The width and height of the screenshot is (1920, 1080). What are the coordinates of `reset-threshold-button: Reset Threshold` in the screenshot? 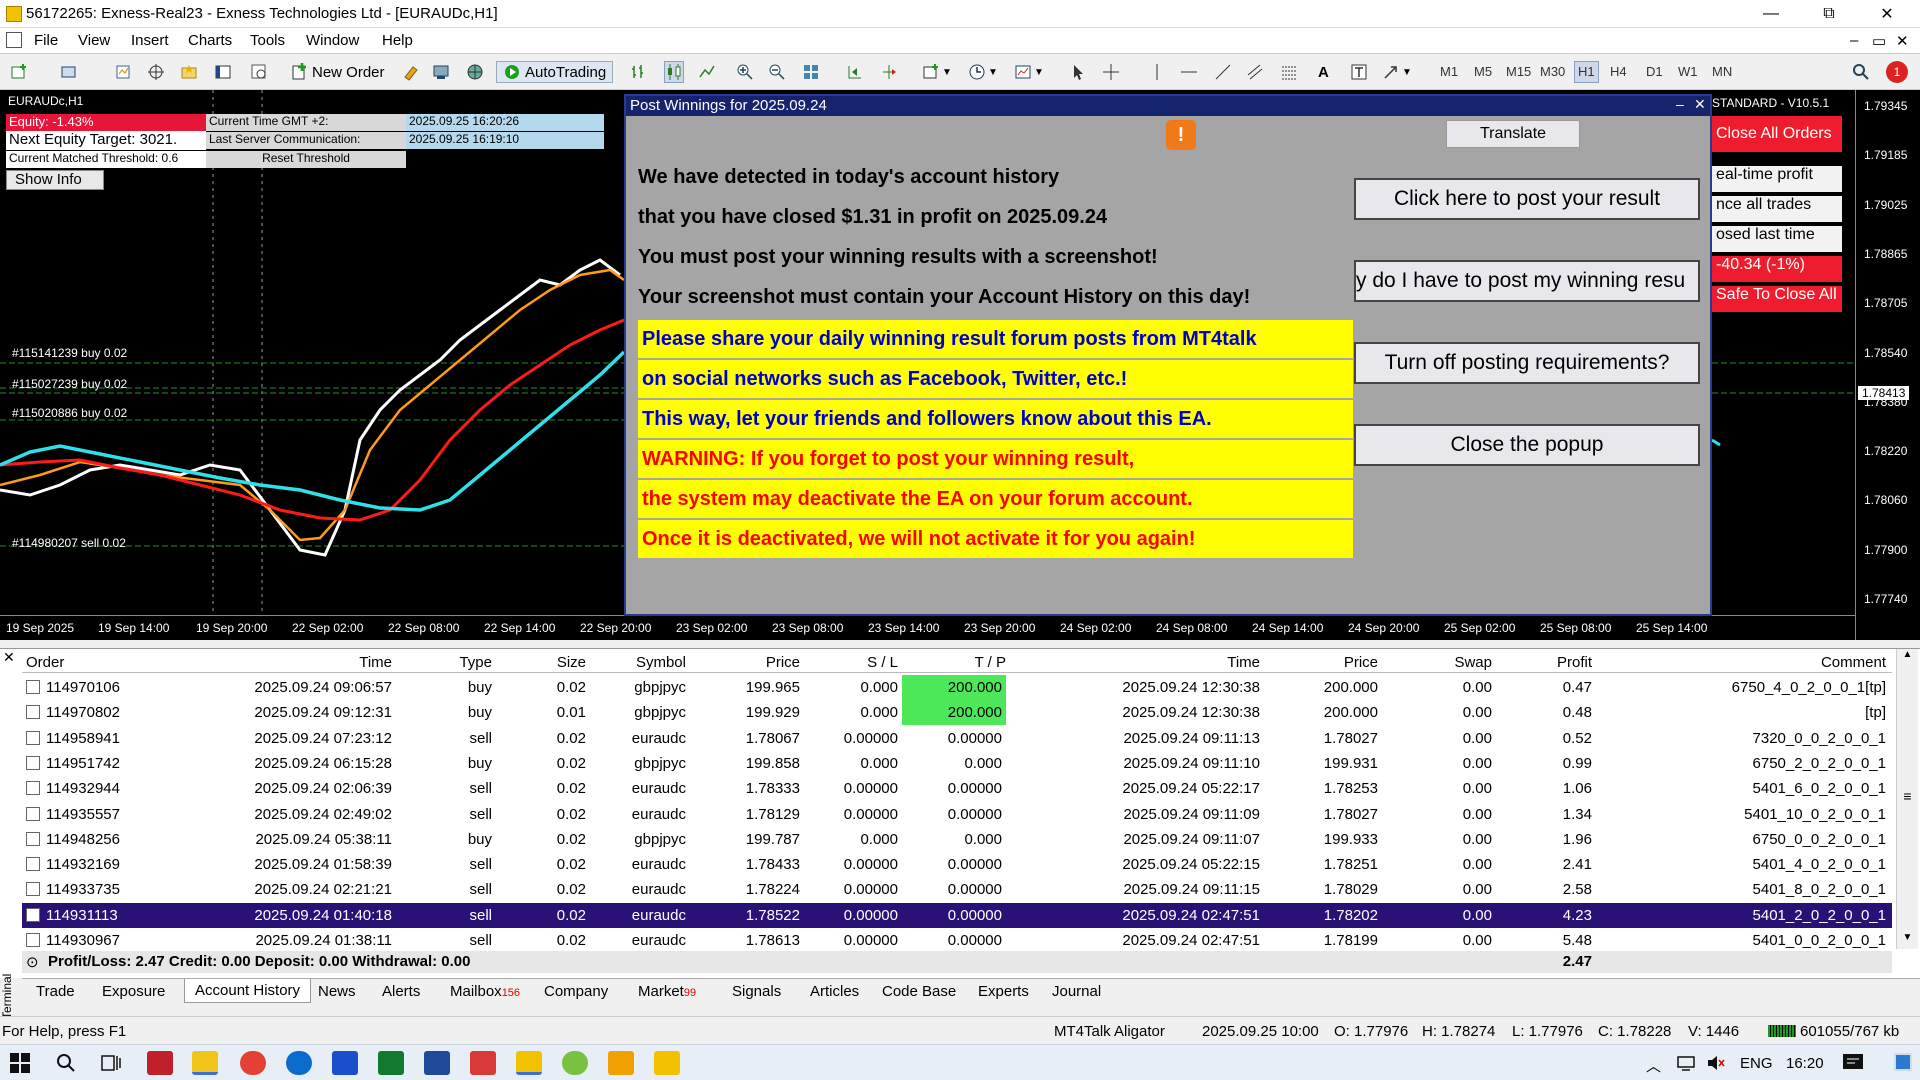 It's located at (306, 159).